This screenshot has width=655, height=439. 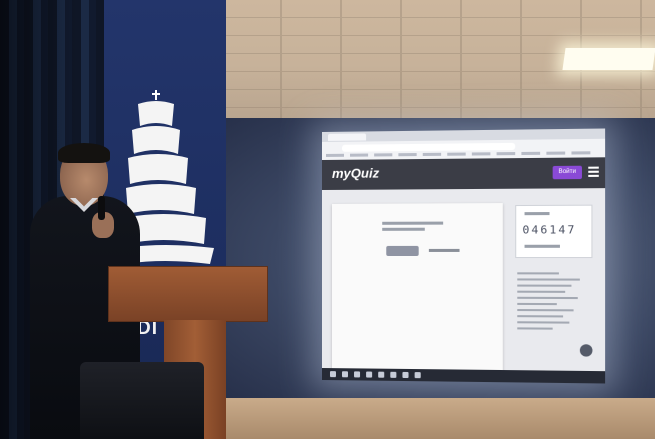 I want to click on ceiling-light, so click(x=608, y=59).